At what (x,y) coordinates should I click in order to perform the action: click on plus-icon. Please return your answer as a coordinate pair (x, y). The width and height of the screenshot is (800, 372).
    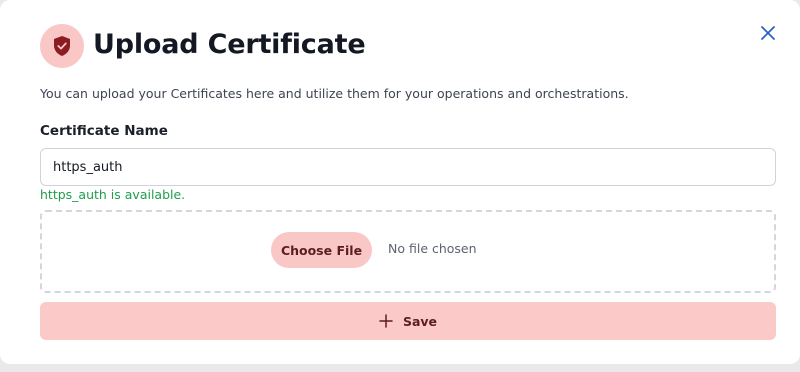
    Looking at the image, I should click on (386, 321).